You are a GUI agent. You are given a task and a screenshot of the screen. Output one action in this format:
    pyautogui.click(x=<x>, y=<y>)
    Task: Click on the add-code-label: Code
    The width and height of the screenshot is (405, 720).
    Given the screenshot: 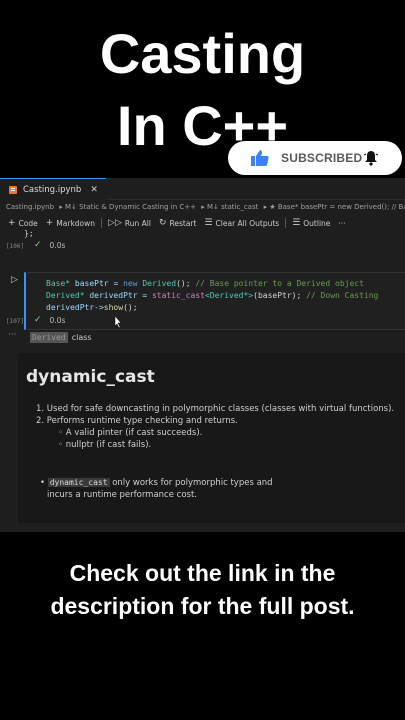 What is the action you would take?
    pyautogui.click(x=28, y=223)
    